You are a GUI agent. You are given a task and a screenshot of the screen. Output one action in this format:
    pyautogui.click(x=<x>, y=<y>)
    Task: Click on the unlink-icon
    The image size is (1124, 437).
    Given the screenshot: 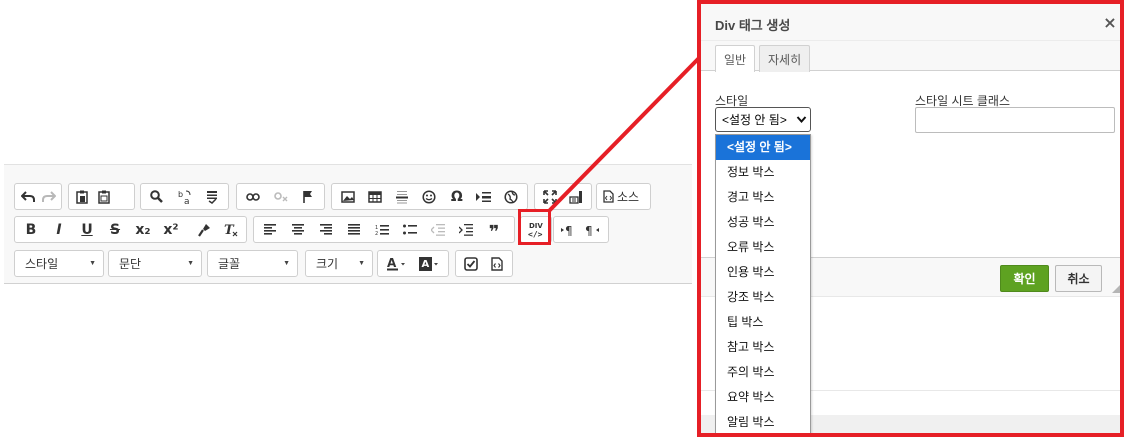 What is the action you would take?
    pyautogui.click(x=281, y=196)
    